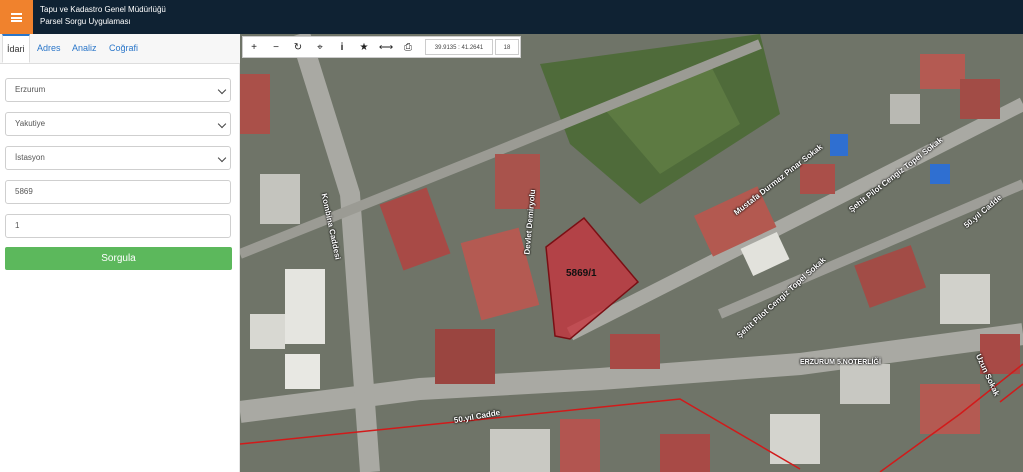 The image size is (1023, 472). Describe the element at coordinates (24, 191) in the screenshot. I see `ada-input-value: 5869` at that location.